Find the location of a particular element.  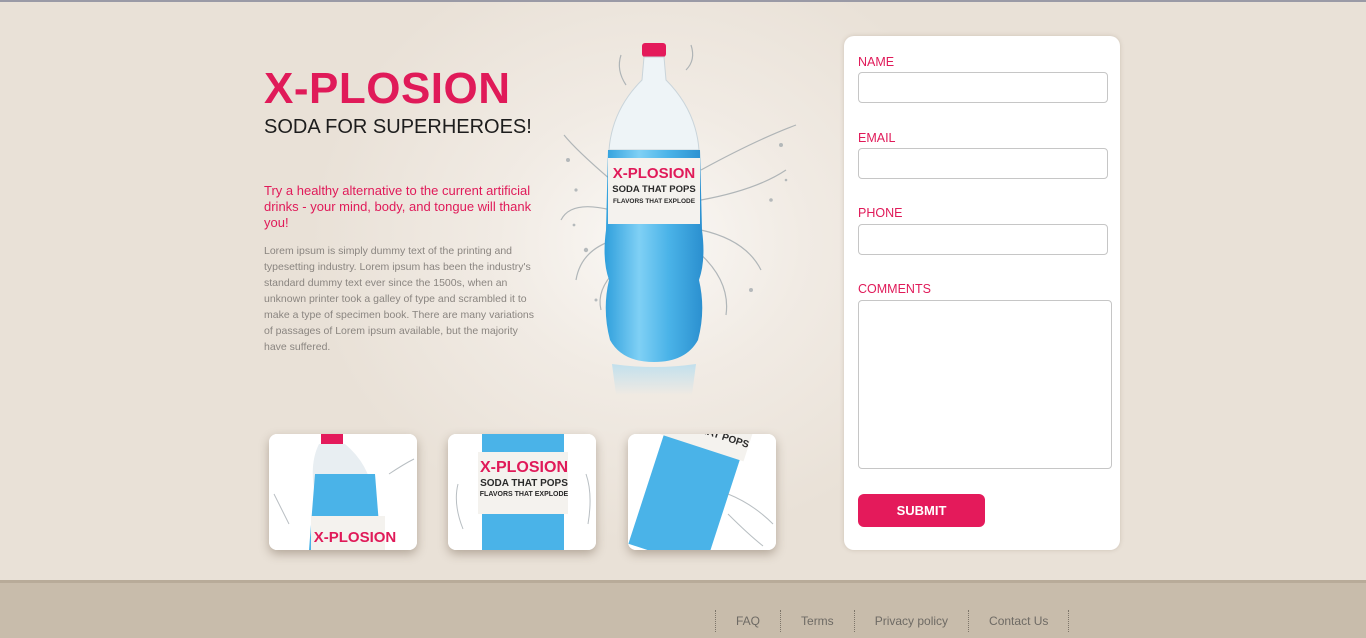

brand-title: X-PLOSION is located at coordinates (387, 88).